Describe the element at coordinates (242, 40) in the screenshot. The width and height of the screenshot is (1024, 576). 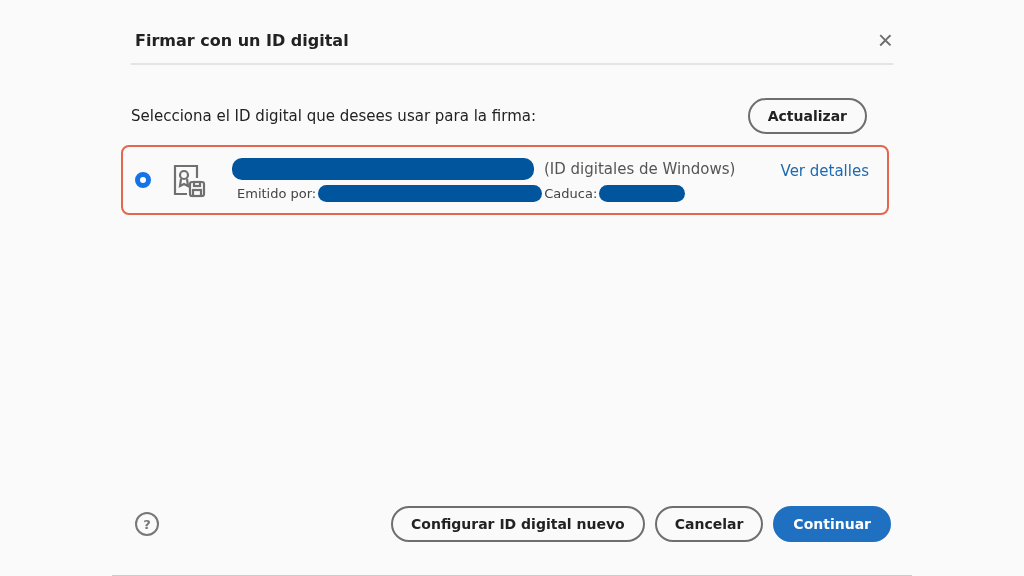
I see `dialog-title: Firmar con un ID digital` at that location.